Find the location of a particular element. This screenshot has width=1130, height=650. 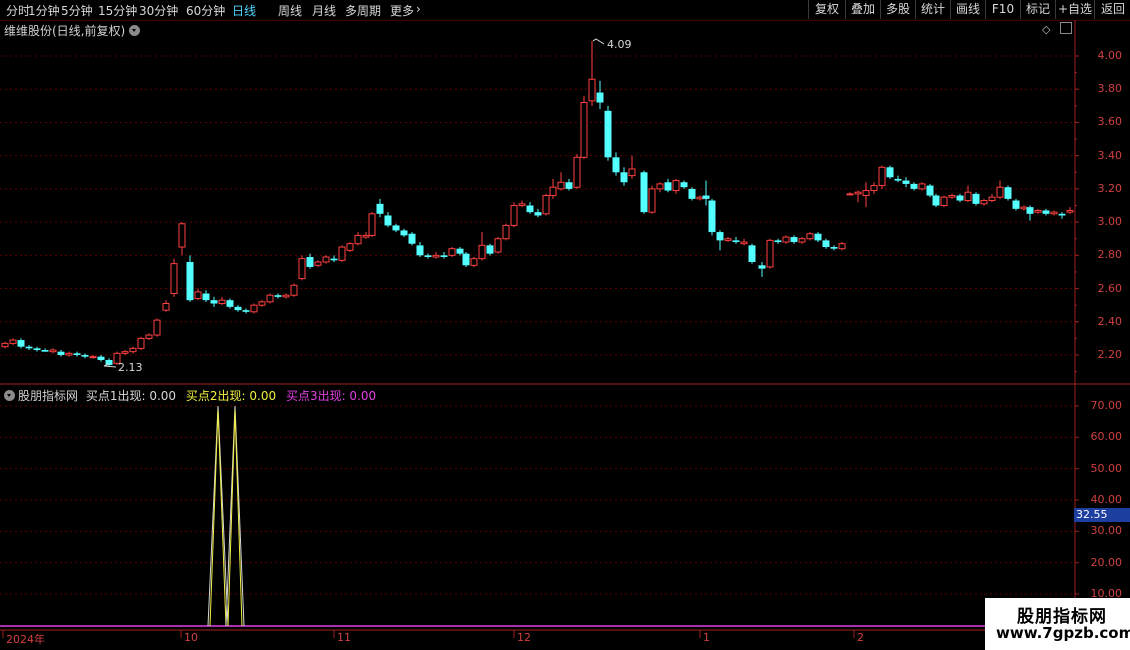

tab-5min: 5分钟 is located at coordinates (77, 10).